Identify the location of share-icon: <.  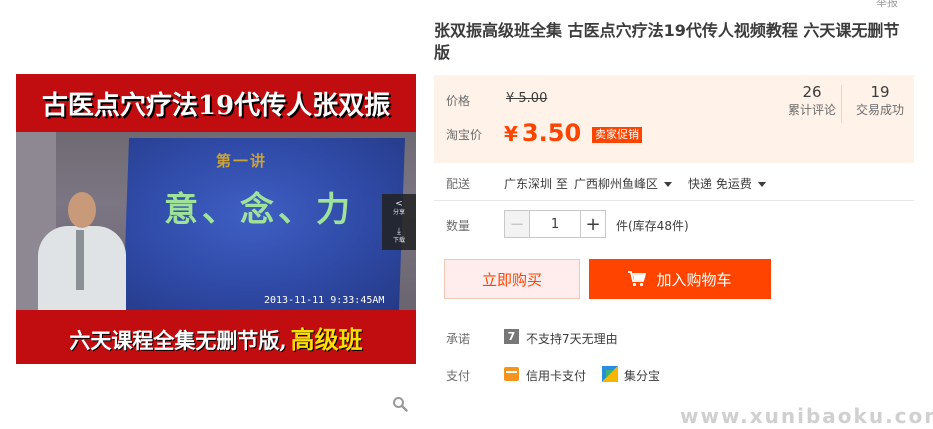
(399, 203).